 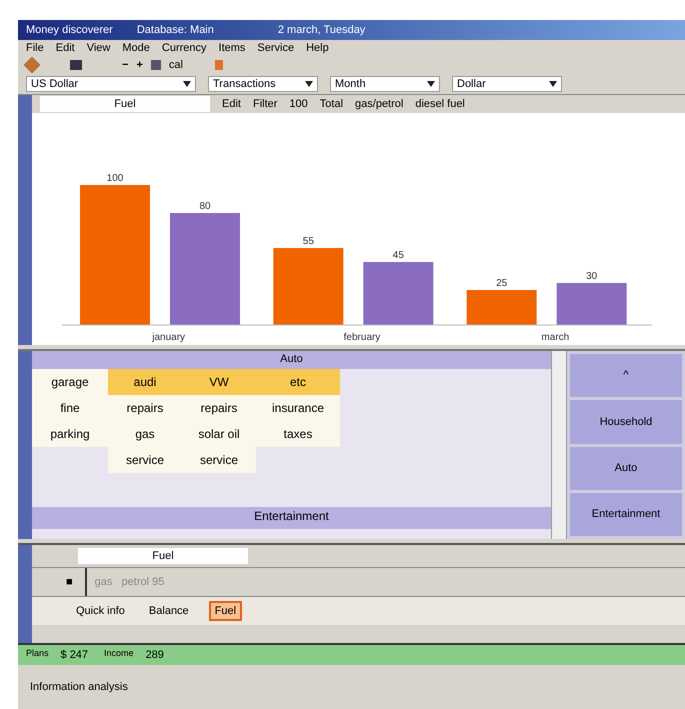 I want to click on group-header: Entertainment, so click(x=291, y=518).